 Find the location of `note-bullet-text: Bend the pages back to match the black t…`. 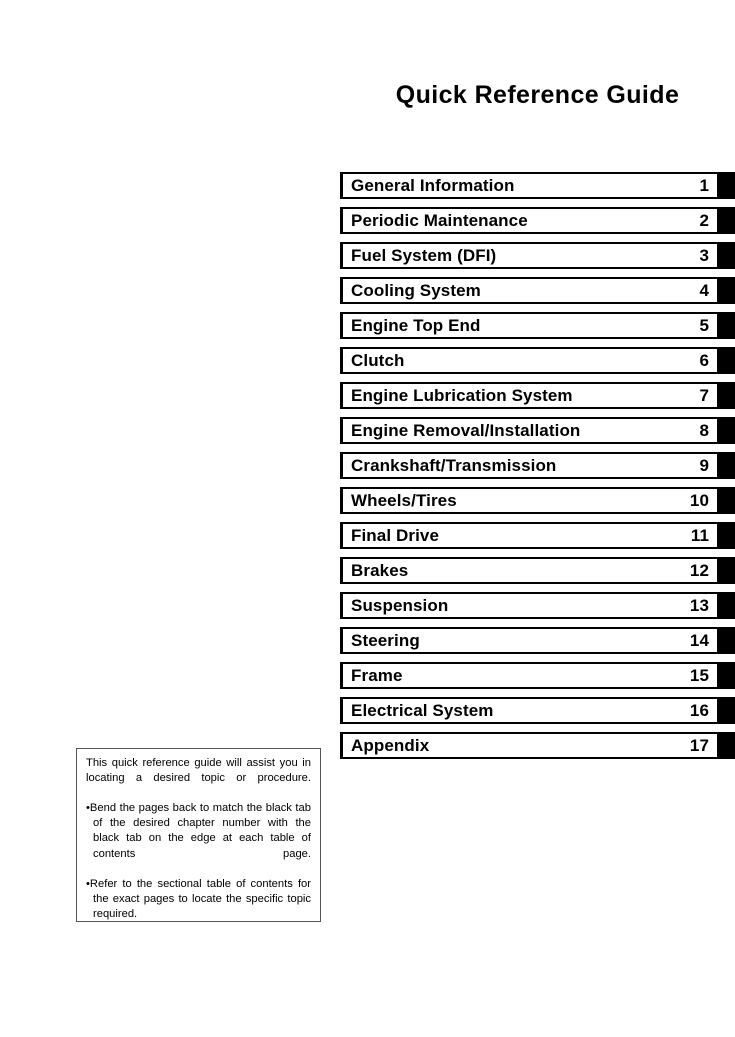

note-bullet-text: Bend the pages back to match the black t… is located at coordinates (200, 831).